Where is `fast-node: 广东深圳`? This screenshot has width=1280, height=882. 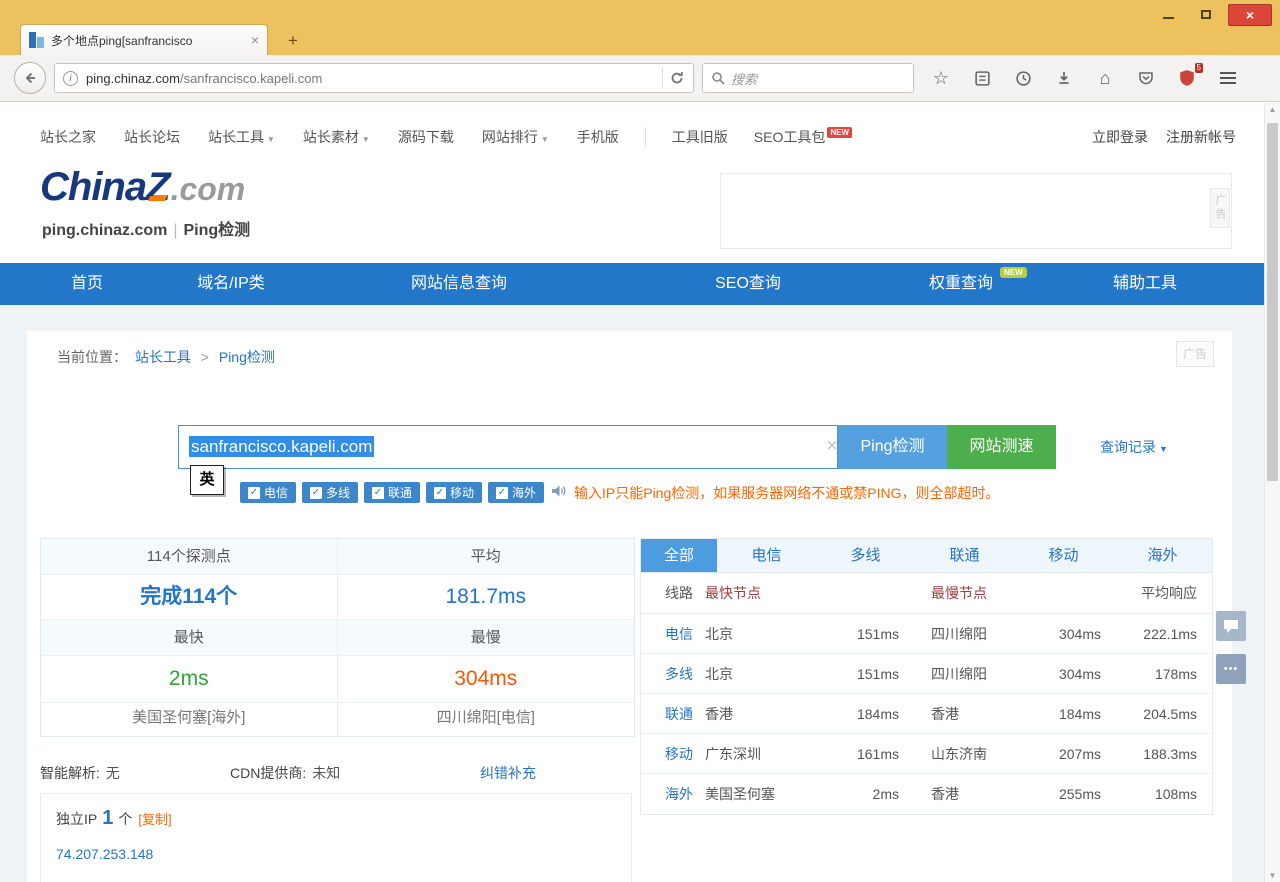 fast-node: 广东深圳 is located at coordinates (733, 753).